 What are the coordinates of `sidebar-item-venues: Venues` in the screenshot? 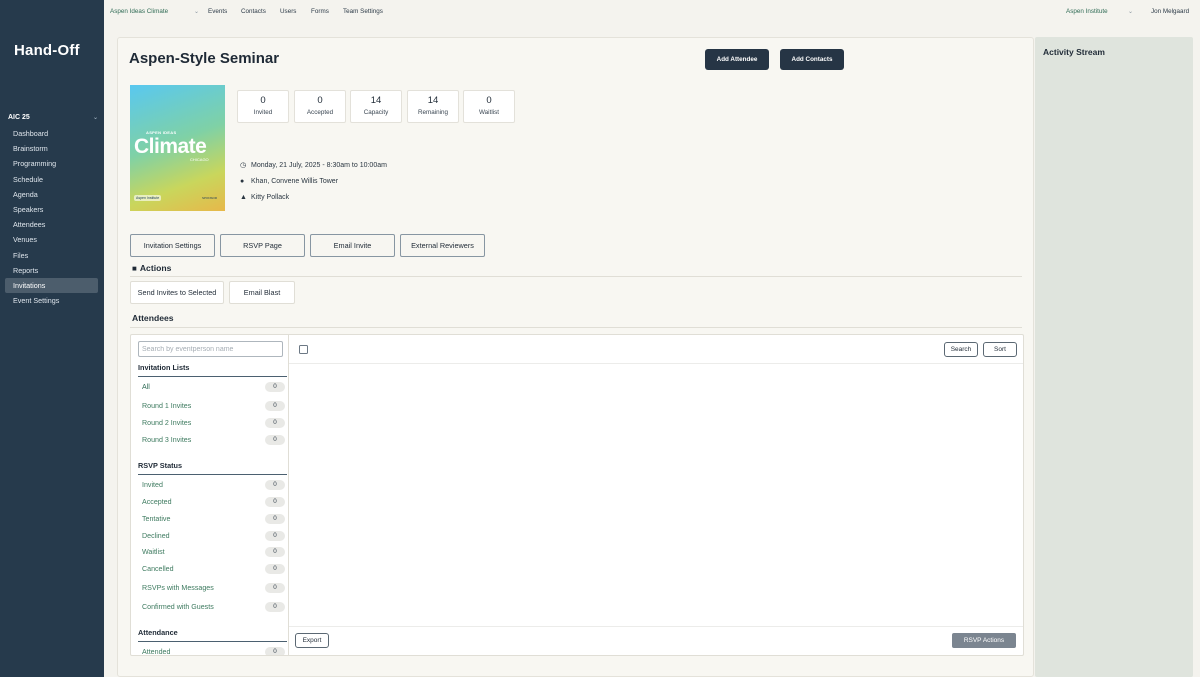 It's located at (51, 239).